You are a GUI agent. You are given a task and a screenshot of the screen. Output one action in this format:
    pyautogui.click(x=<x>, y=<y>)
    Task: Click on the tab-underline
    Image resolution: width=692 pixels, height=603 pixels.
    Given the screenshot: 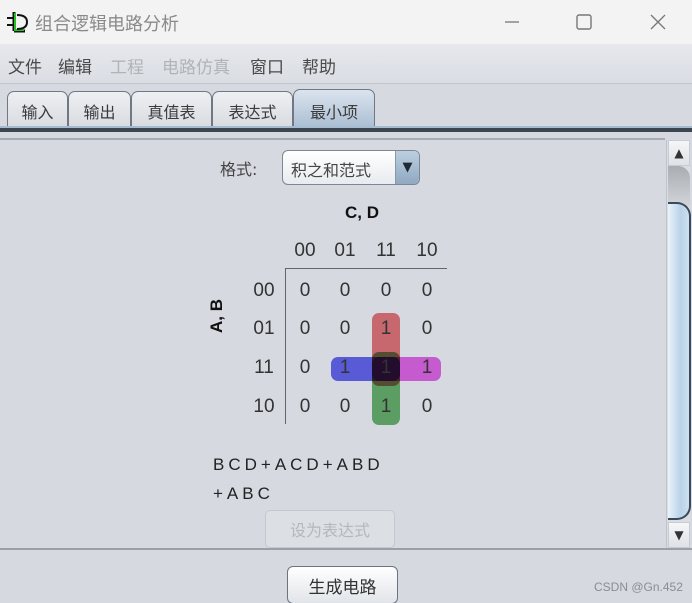 What is the action you would take?
    pyautogui.click(x=346, y=130)
    